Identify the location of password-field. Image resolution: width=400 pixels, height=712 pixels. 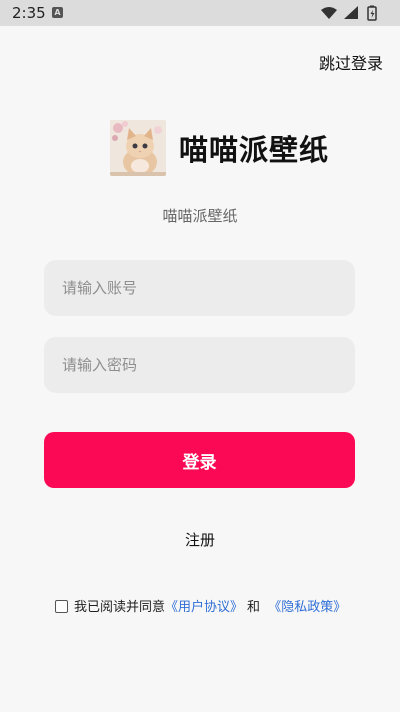
(199, 365).